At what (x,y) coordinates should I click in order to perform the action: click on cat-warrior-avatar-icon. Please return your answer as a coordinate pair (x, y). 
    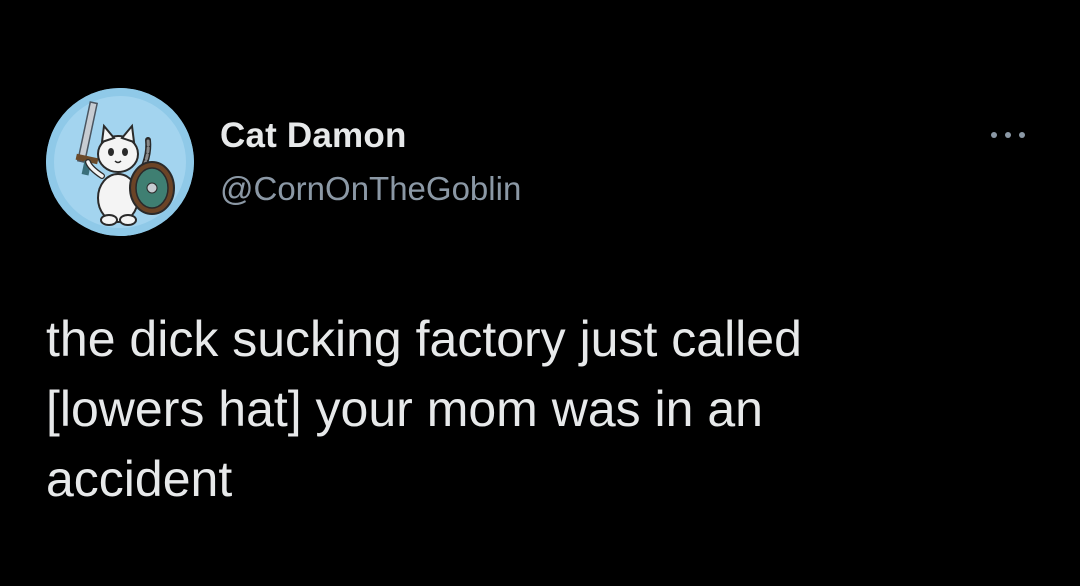
    Looking at the image, I should click on (120, 162).